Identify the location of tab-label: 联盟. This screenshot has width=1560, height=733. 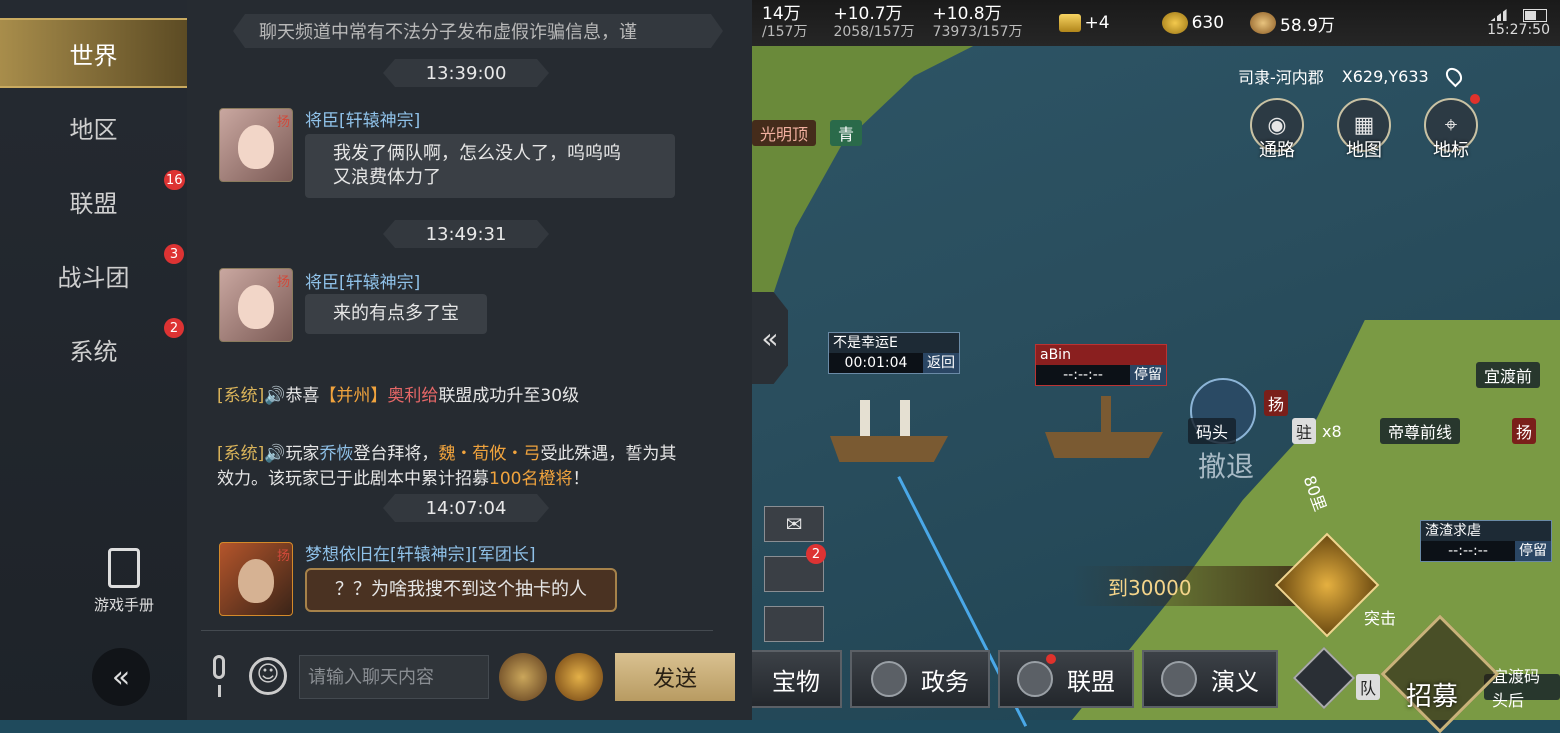
(93, 203).